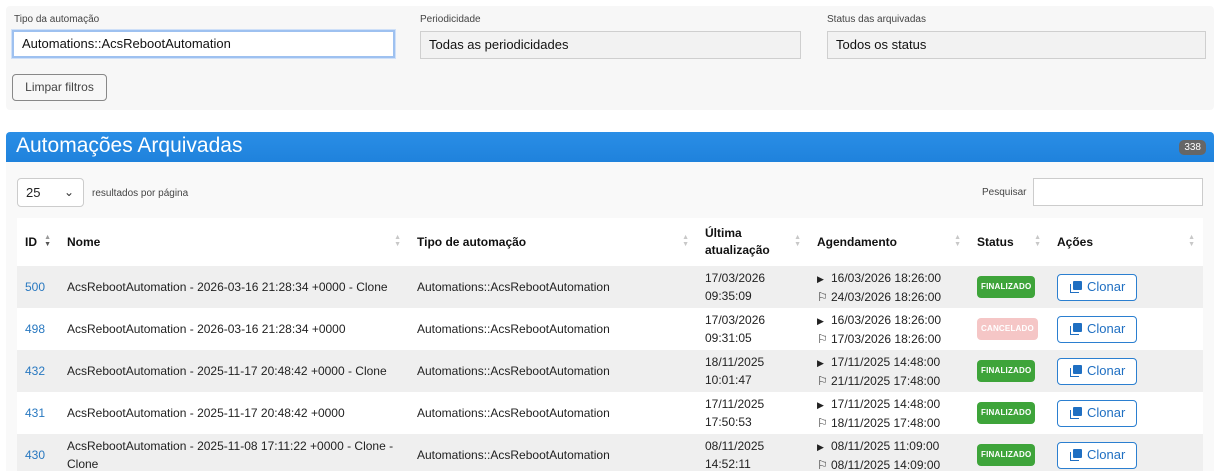 This screenshot has height=471, width=1220. What do you see at coordinates (886, 338) in the screenshot?
I see `schedule-end: 17/03/2026 18:26:00` at bounding box center [886, 338].